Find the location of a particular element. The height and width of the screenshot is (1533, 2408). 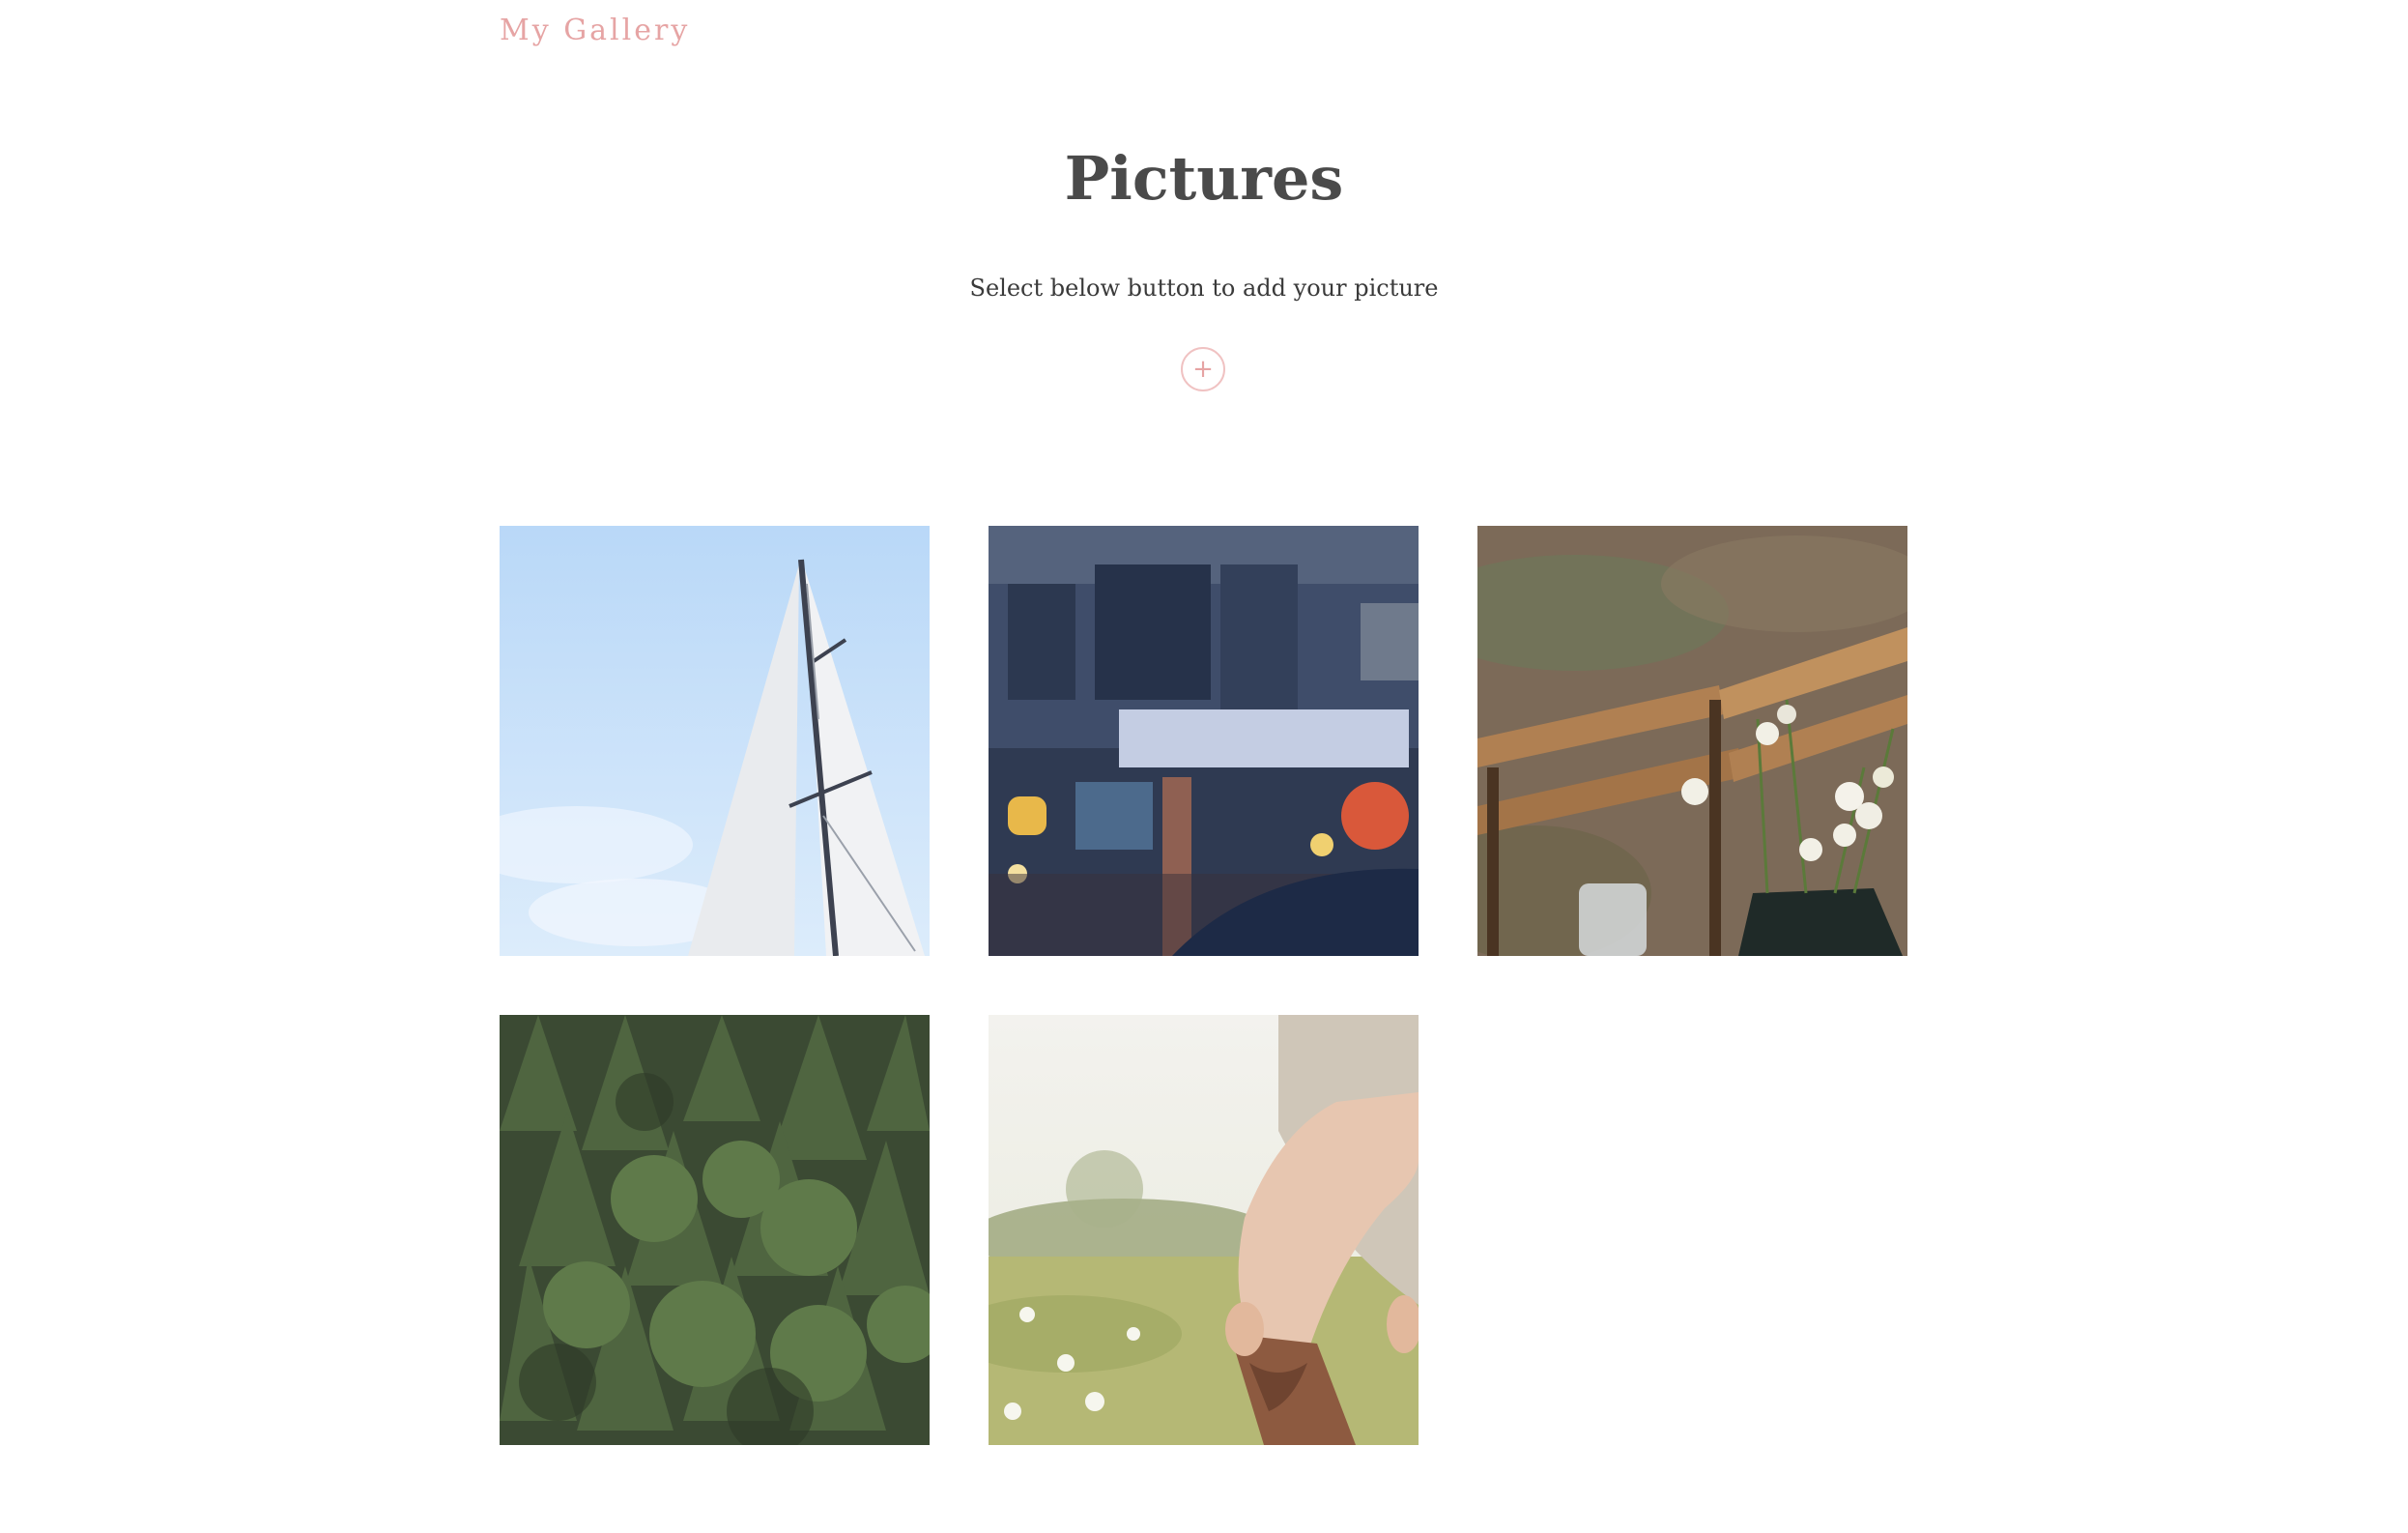

photo-flowers is located at coordinates (1692, 741).